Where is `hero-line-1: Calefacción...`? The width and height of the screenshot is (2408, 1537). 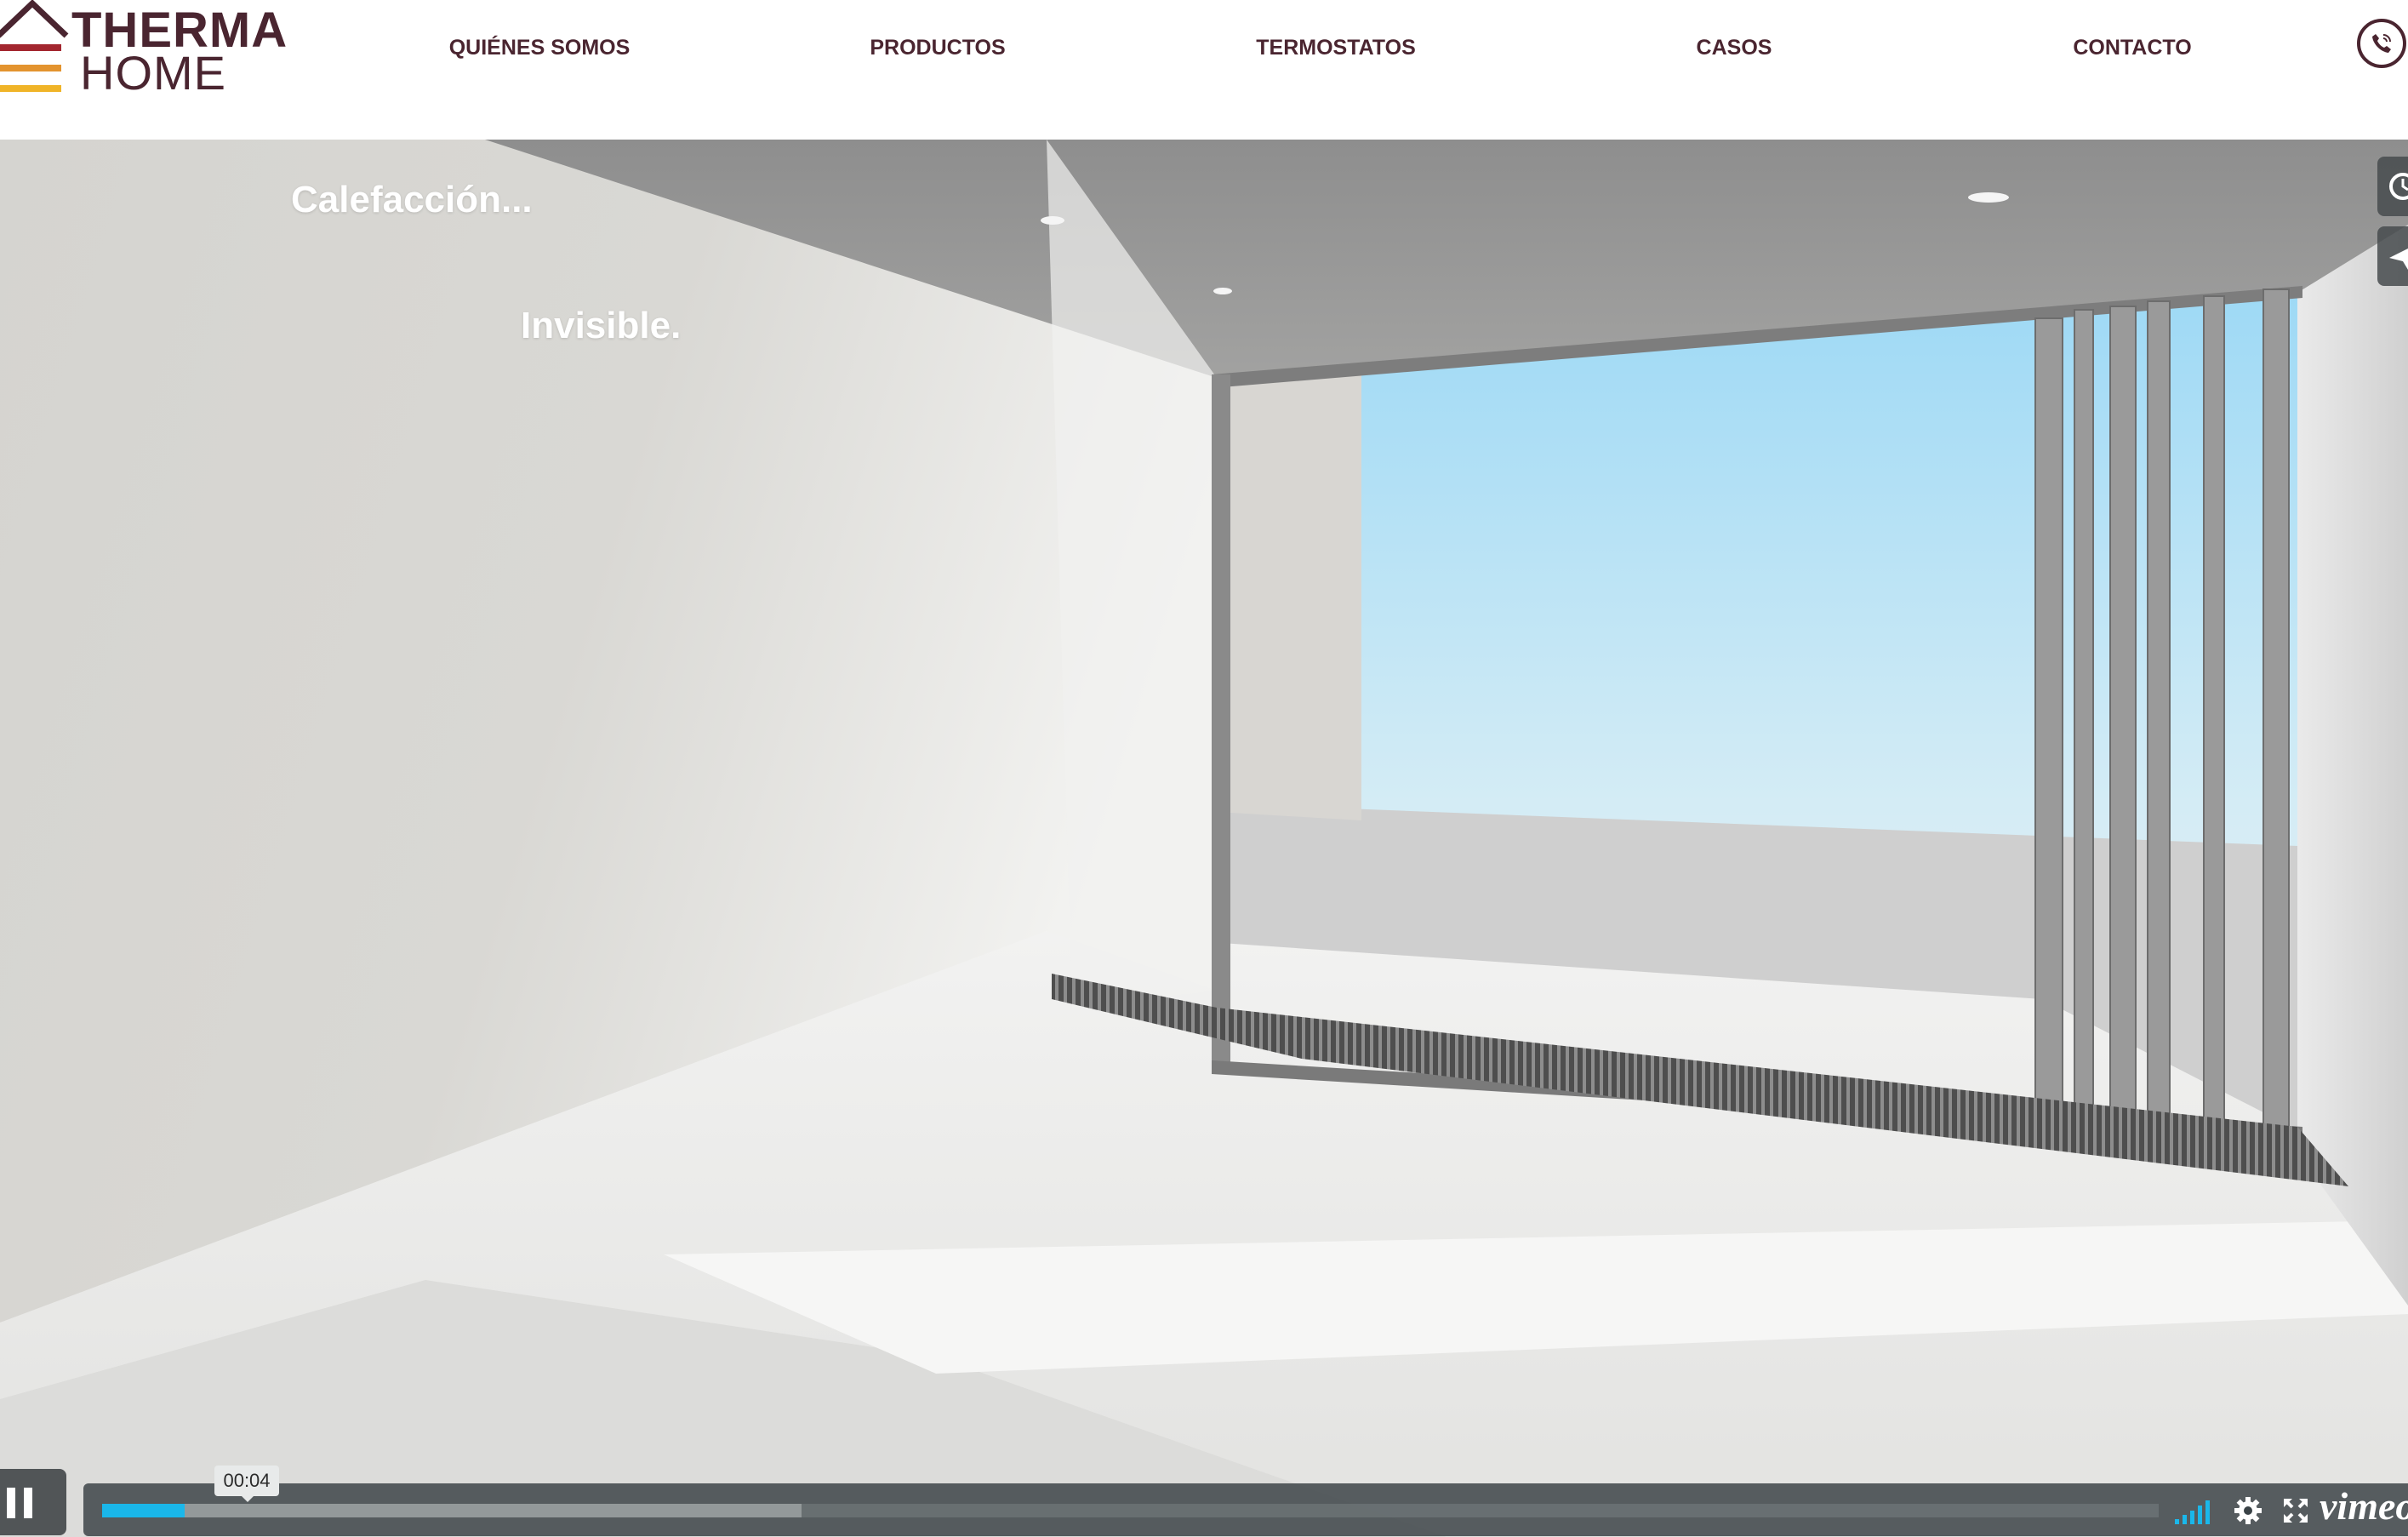 hero-line-1: Calefacción... is located at coordinates (412, 200).